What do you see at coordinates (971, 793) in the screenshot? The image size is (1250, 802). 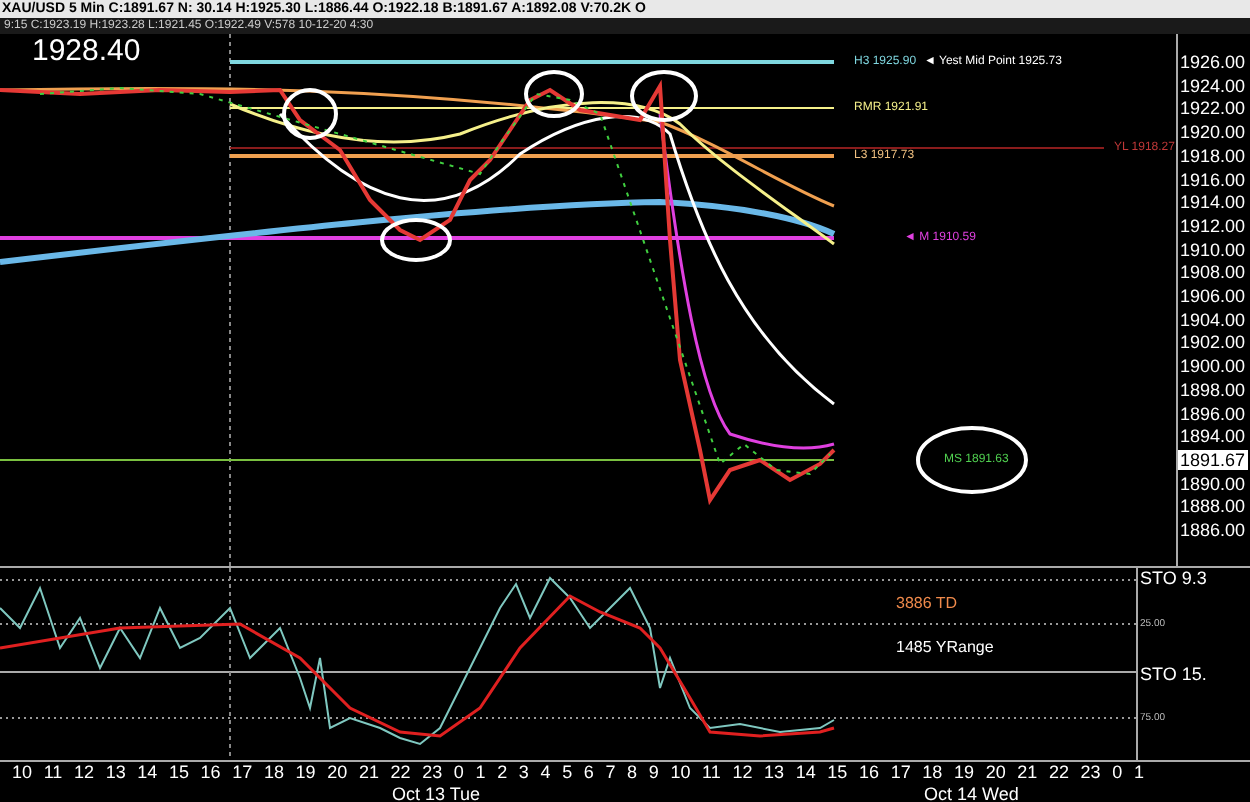 I see `date-label: Oct 14 Wed` at bounding box center [971, 793].